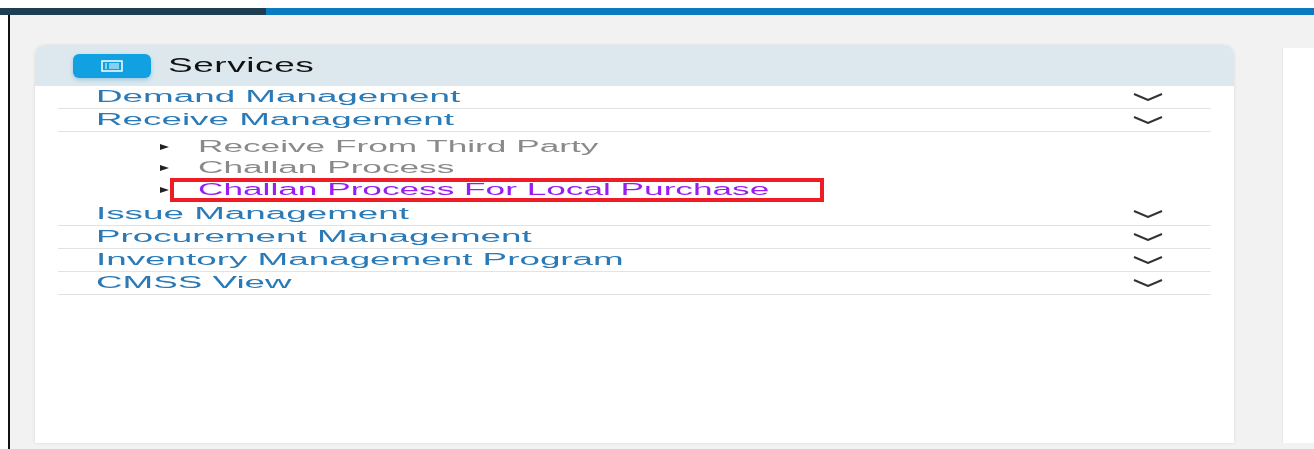 The height and width of the screenshot is (449, 1314). I want to click on menu-item: Procurement Management, so click(314, 236).